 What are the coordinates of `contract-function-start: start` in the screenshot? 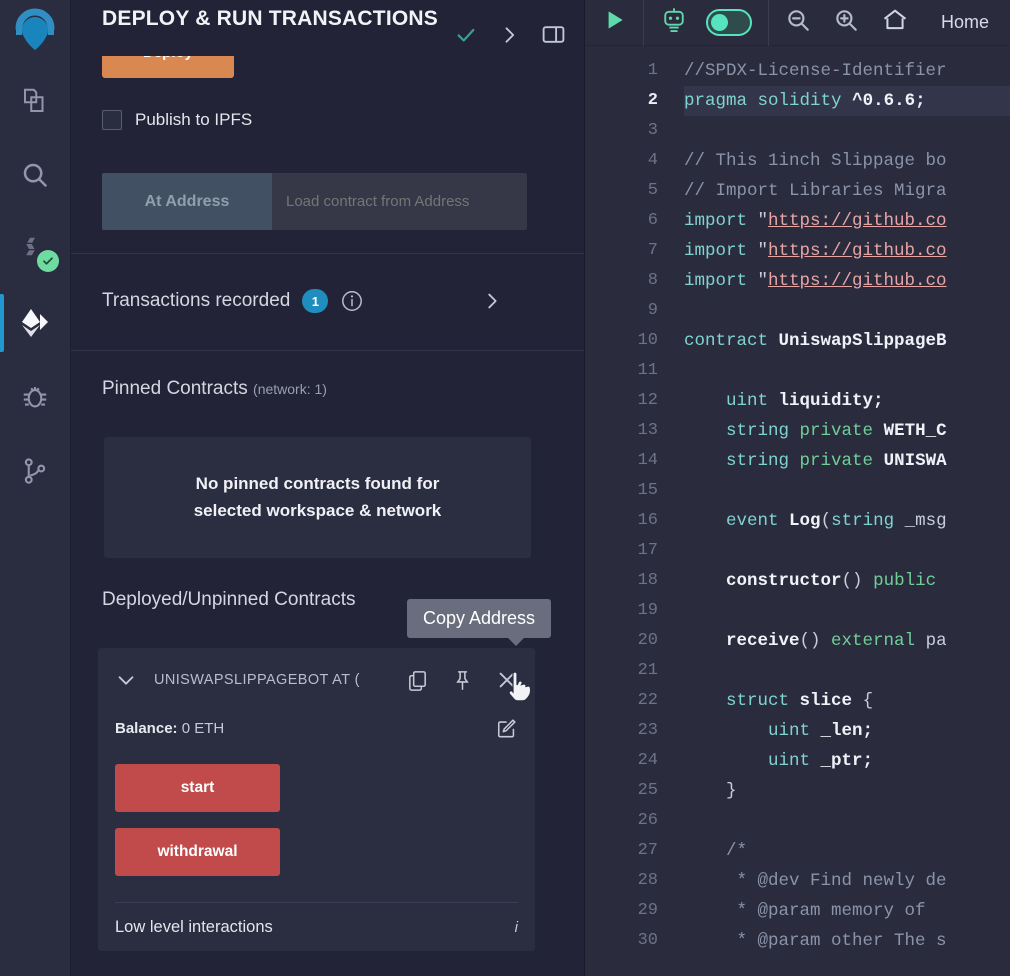 It's located at (197, 788).